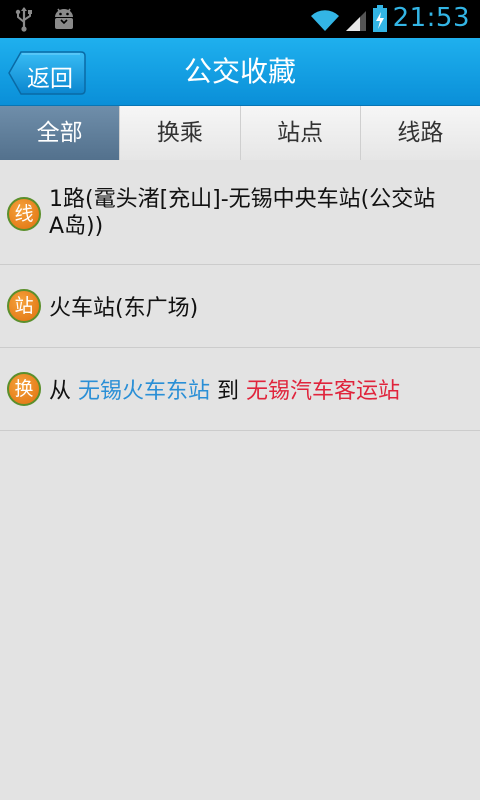 This screenshot has width=480, height=800. I want to click on wifi-icon, so click(325, 22).